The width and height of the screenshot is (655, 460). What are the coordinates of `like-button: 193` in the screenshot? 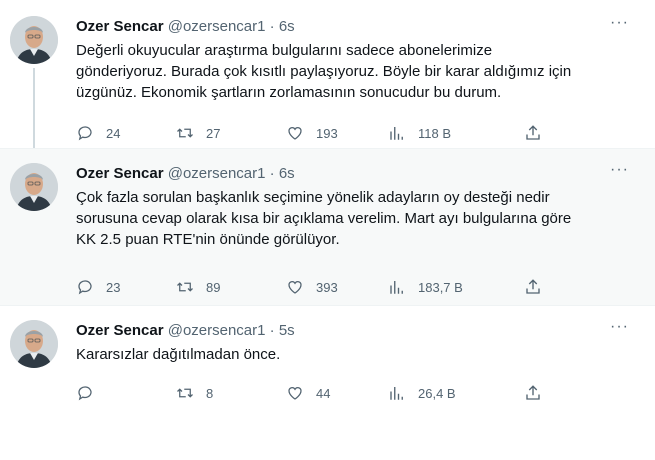 It's located at (312, 133).